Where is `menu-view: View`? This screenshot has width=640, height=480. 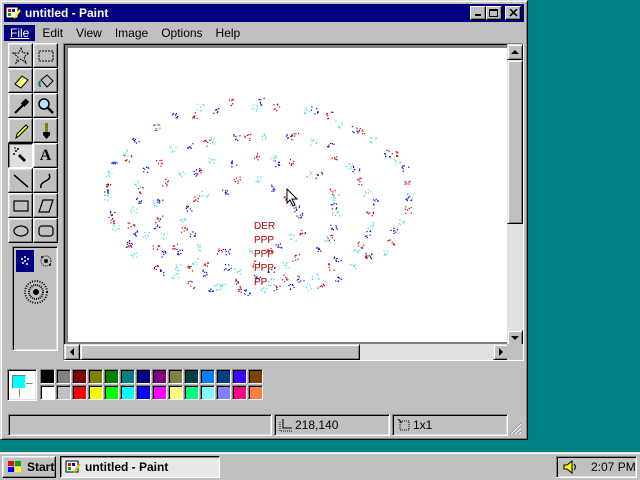
menu-view: View is located at coordinates (89, 33).